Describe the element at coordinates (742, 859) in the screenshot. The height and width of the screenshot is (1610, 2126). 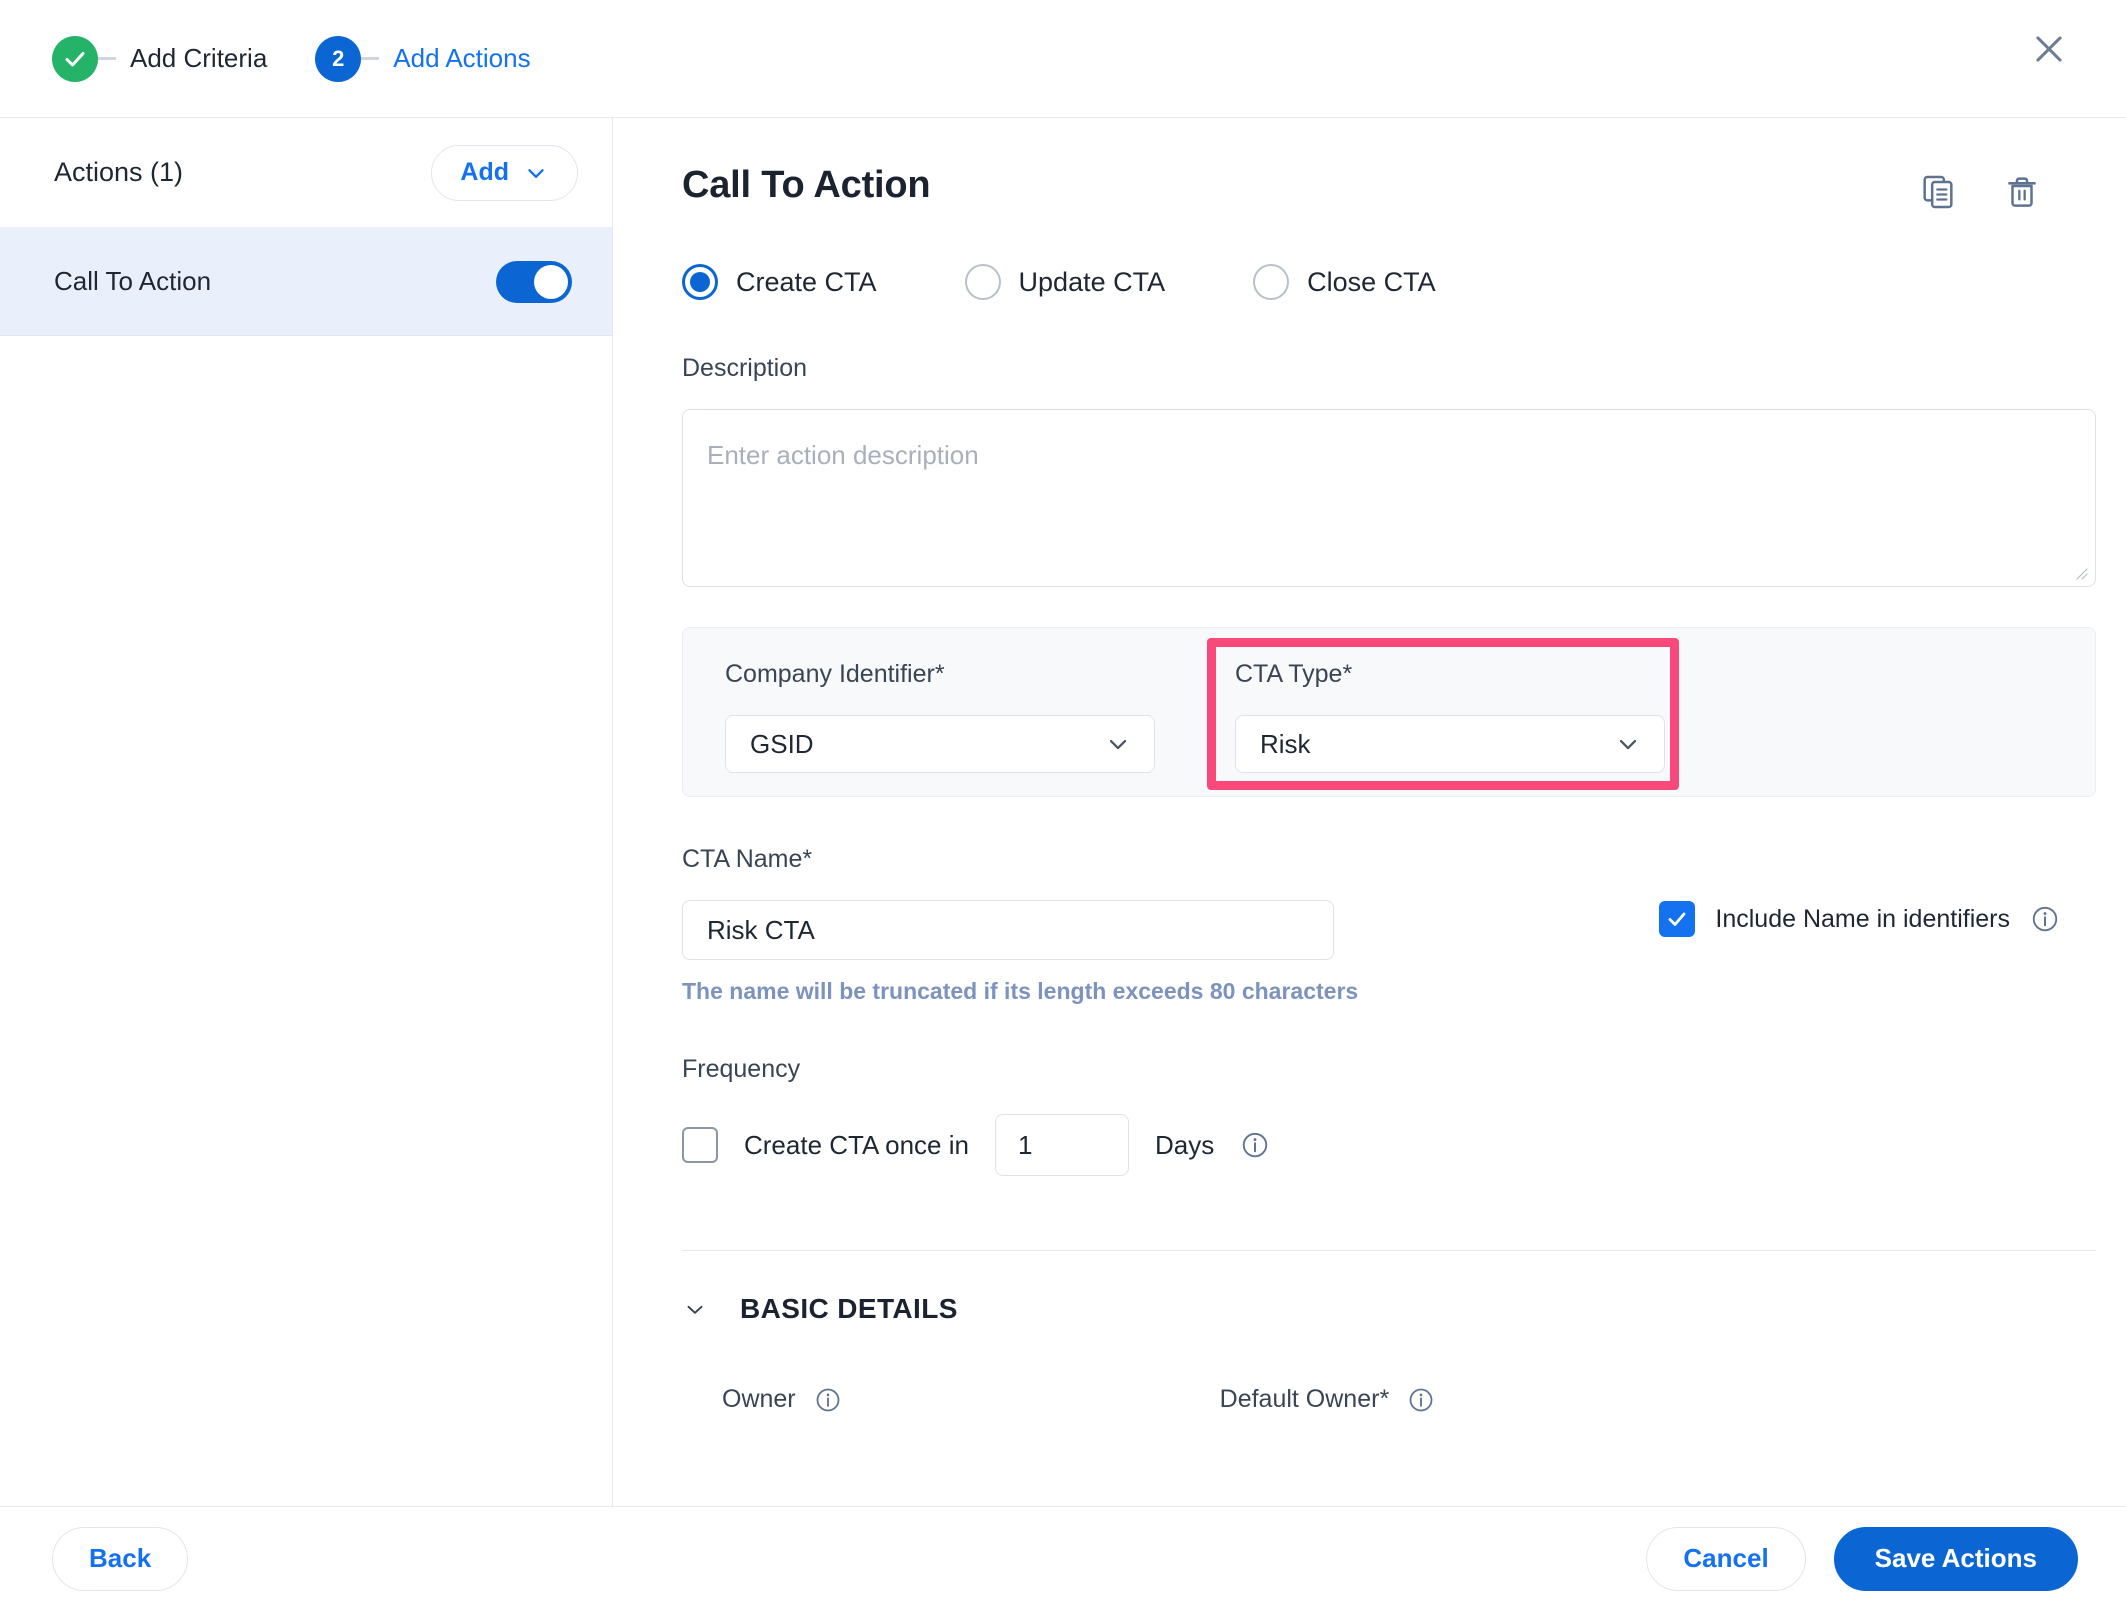
I see `cta-name-label-text: CTA Name` at that location.